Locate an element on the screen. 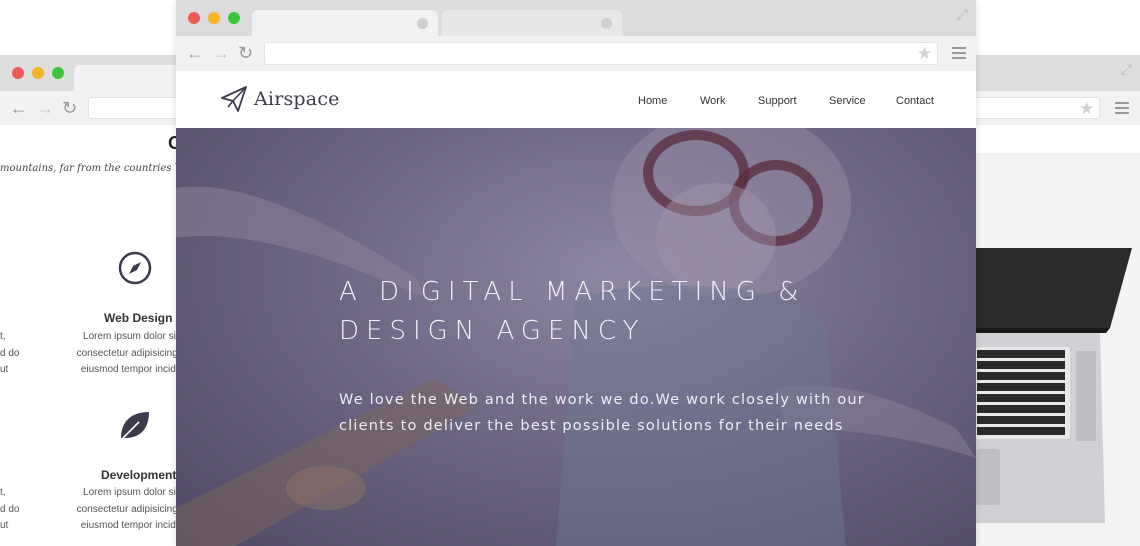 The width and height of the screenshot is (1140, 546). service-title-web-design: Web Design is located at coordinates (138, 318).